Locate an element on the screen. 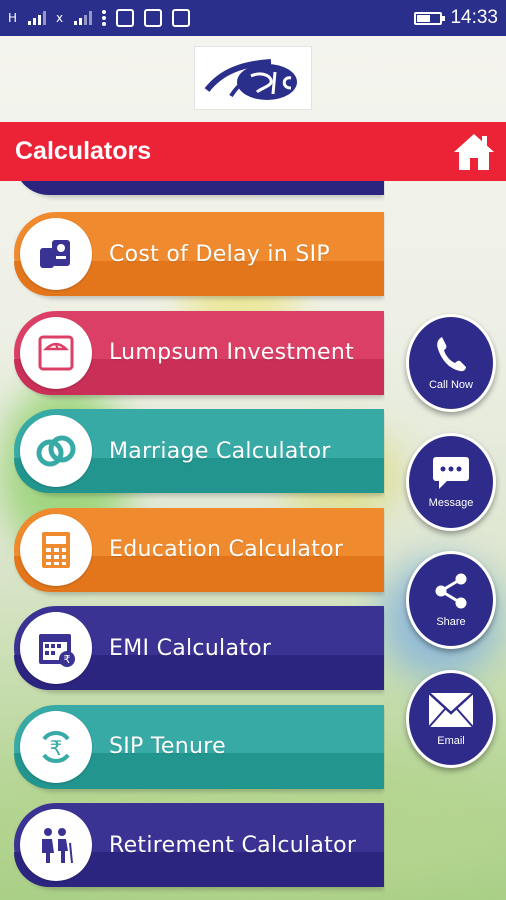 The width and height of the screenshot is (506, 900). music-notification-icon is located at coordinates (125, 18).